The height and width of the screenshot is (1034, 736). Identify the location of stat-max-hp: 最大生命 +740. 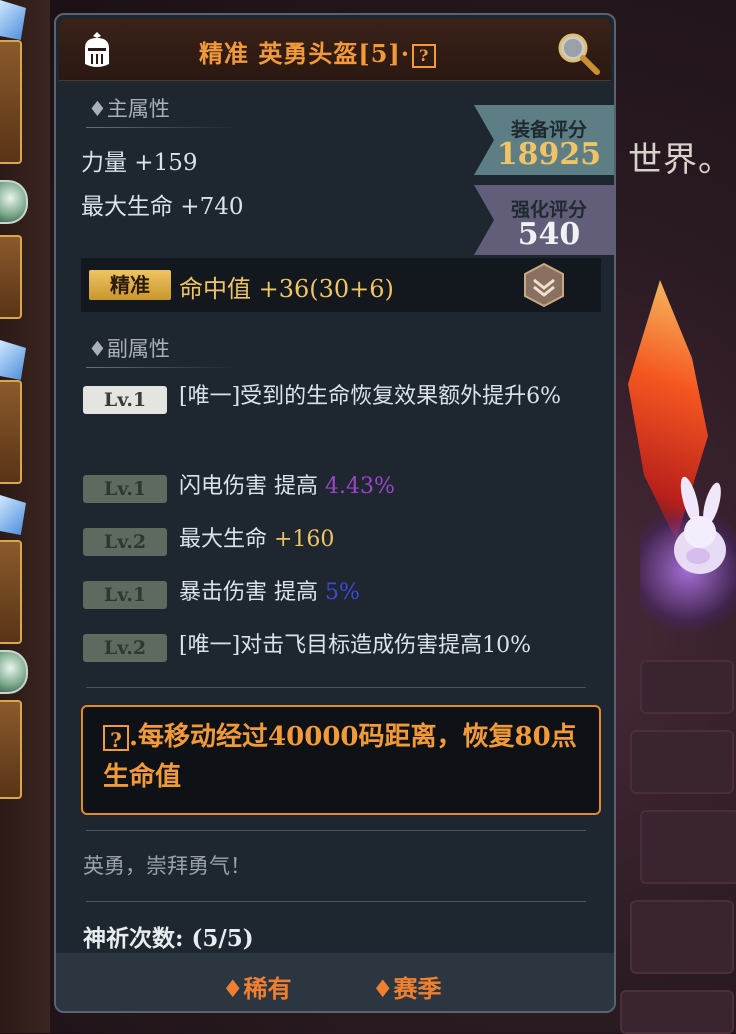
(162, 207).